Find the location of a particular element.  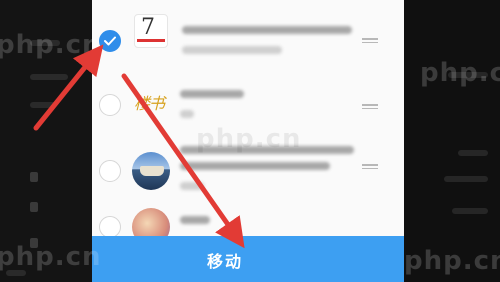

calendar-thumbnail: 7 is located at coordinates (151, 31).